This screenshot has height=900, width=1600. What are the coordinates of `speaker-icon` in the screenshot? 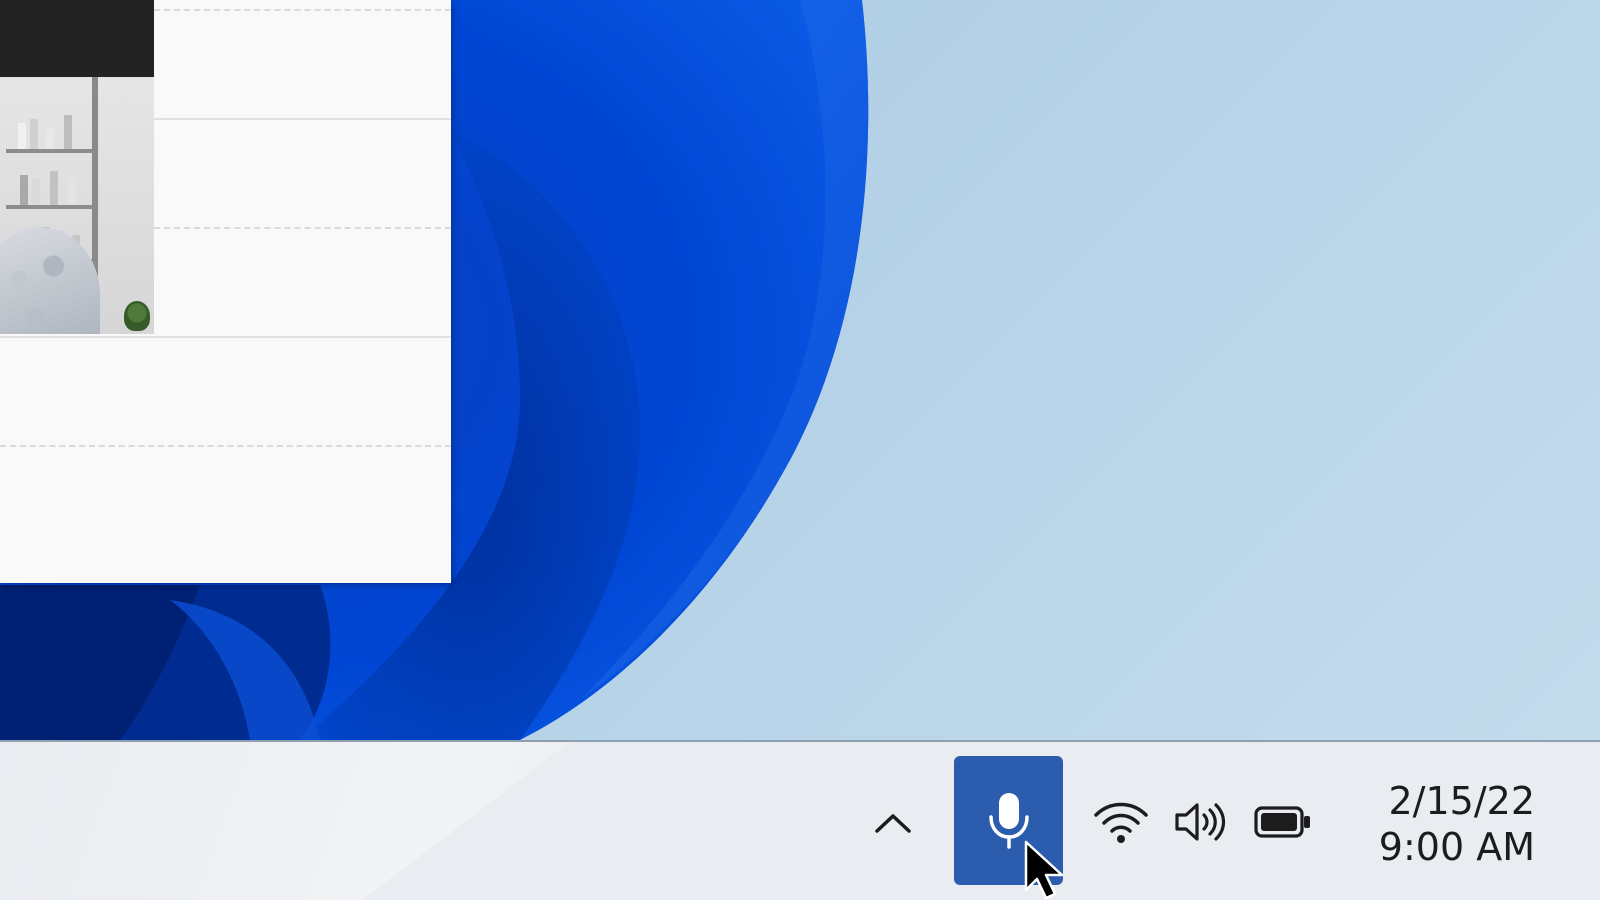 It's located at (1200, 822).